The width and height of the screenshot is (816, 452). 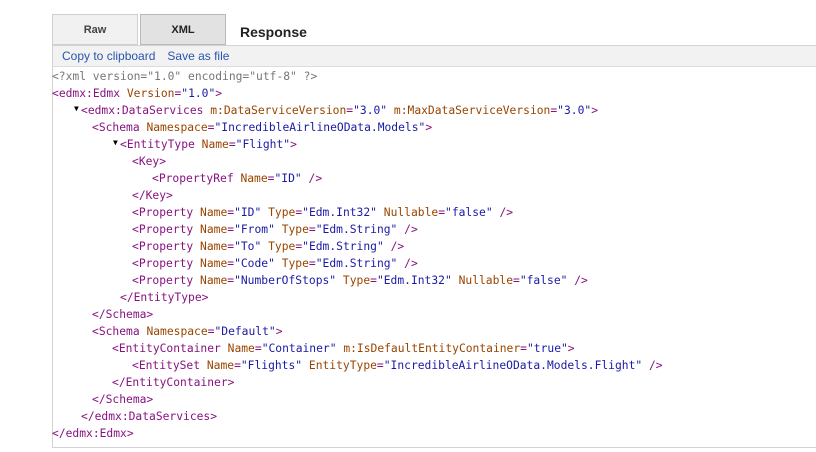 I want to click on attr-name: Nullable, so click(x=411, y=212).